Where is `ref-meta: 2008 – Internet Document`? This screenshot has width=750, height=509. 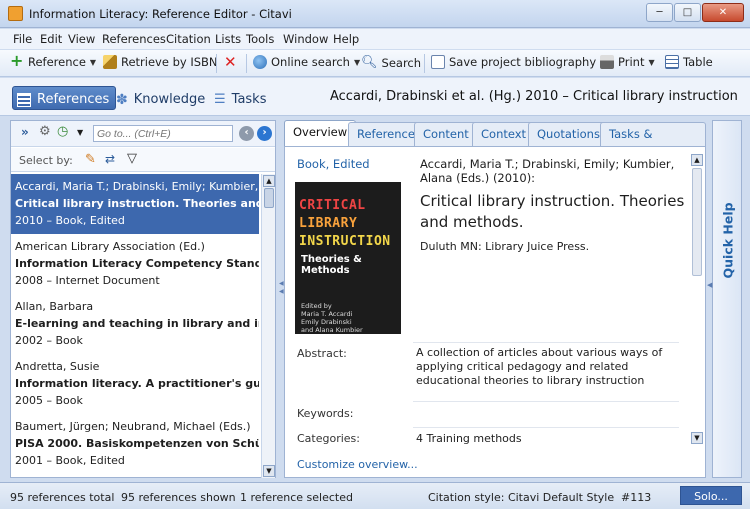
ref-meta: 2008 – Internet Document is located at coordinates (87, 280).